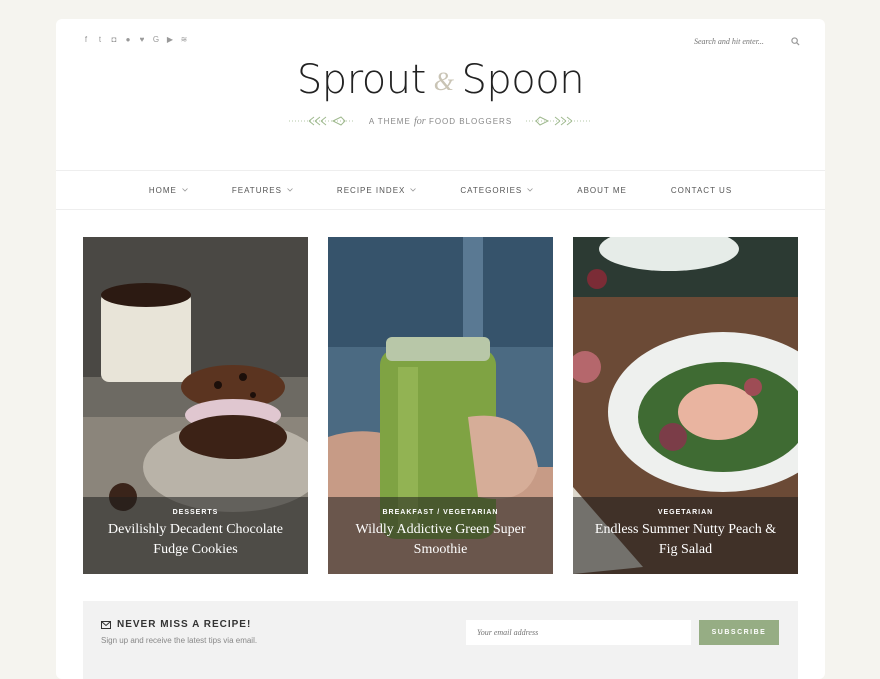 The image size is (880, 679). What do you see at coordinates (685, 512) in the screenshot?
I see `post-categories: VEGETARIAN` at bounding box center [685, 512].